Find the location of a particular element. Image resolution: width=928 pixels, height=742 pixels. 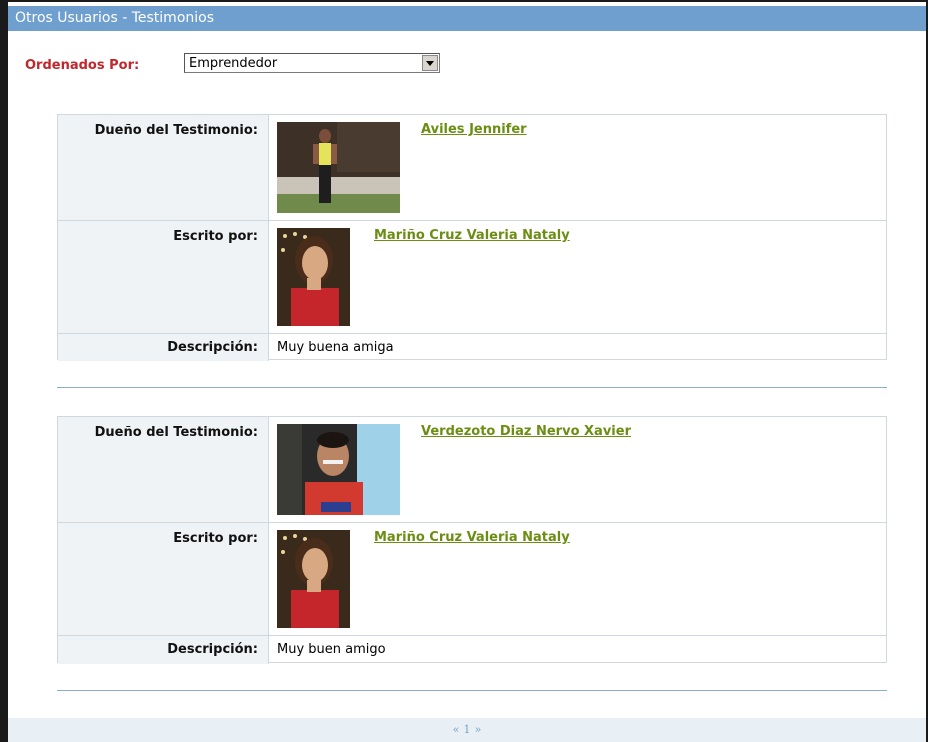

pager-page-1: 1 is located at coordinates (467, 729).